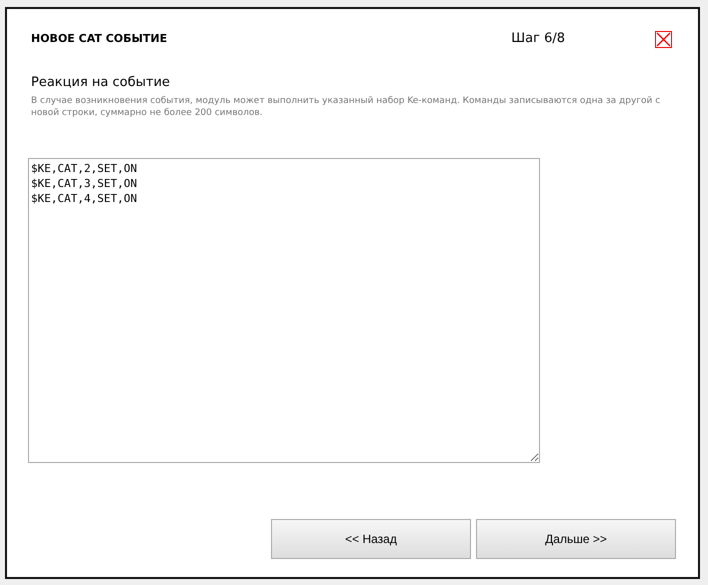 This screenshot has width=708, height=585. What do you see at coordinates (346, 106) in the screenshot?
I see `section-description: В случае возникновения события, модуль может выполнить указанный набор Ke-команд. Команды записываются одна за другой с новой строки, суммарно не более 200 символов.` at bounding box center [346, 106].